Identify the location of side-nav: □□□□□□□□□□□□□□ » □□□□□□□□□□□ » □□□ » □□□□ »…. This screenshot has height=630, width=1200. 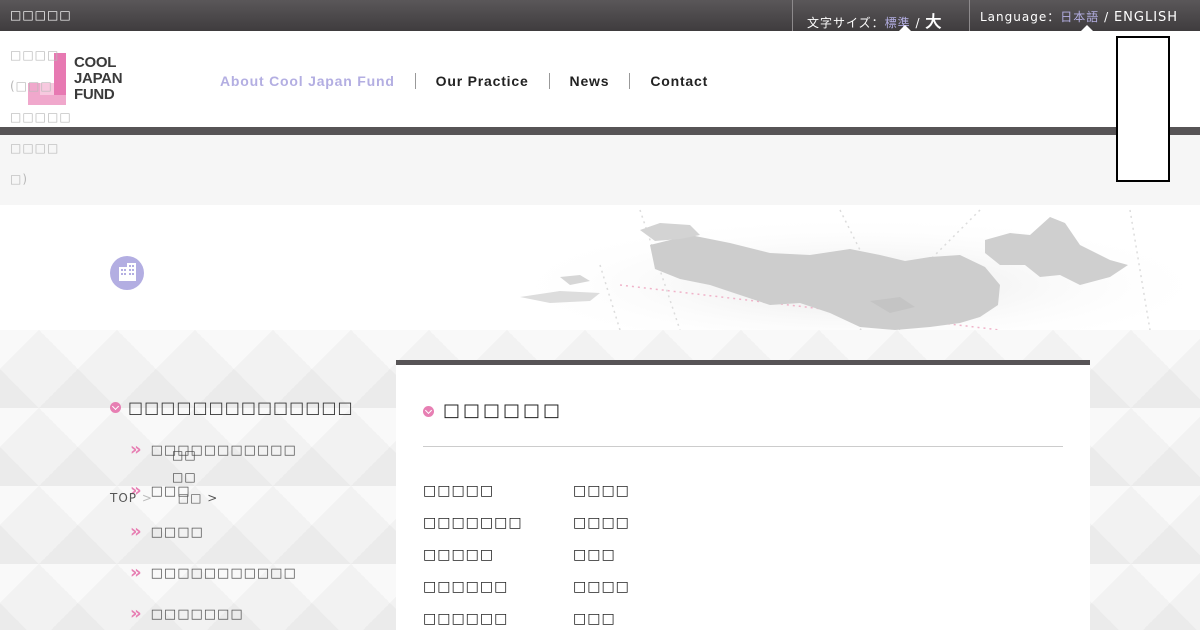
(240, 511).